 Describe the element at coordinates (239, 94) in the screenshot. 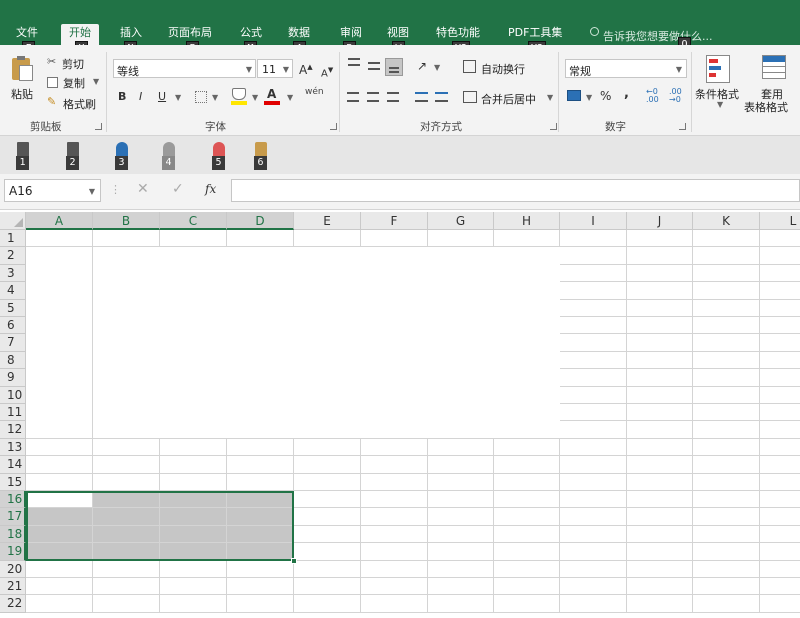

I see `fill-color-icon` at that location.